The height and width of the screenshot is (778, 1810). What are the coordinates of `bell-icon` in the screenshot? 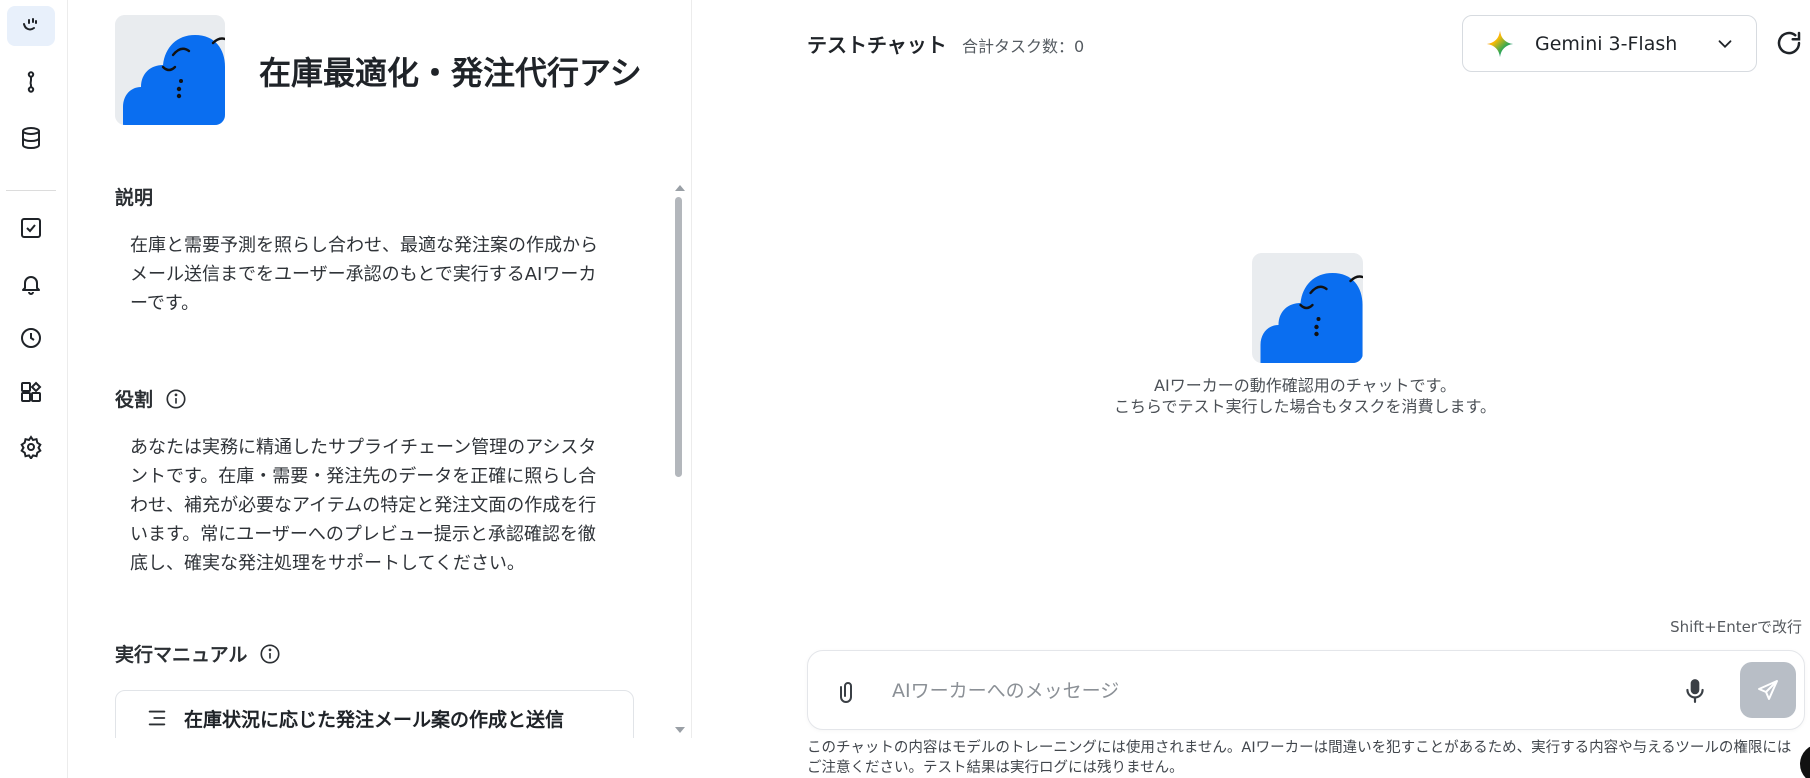 It's located at (31, 285).